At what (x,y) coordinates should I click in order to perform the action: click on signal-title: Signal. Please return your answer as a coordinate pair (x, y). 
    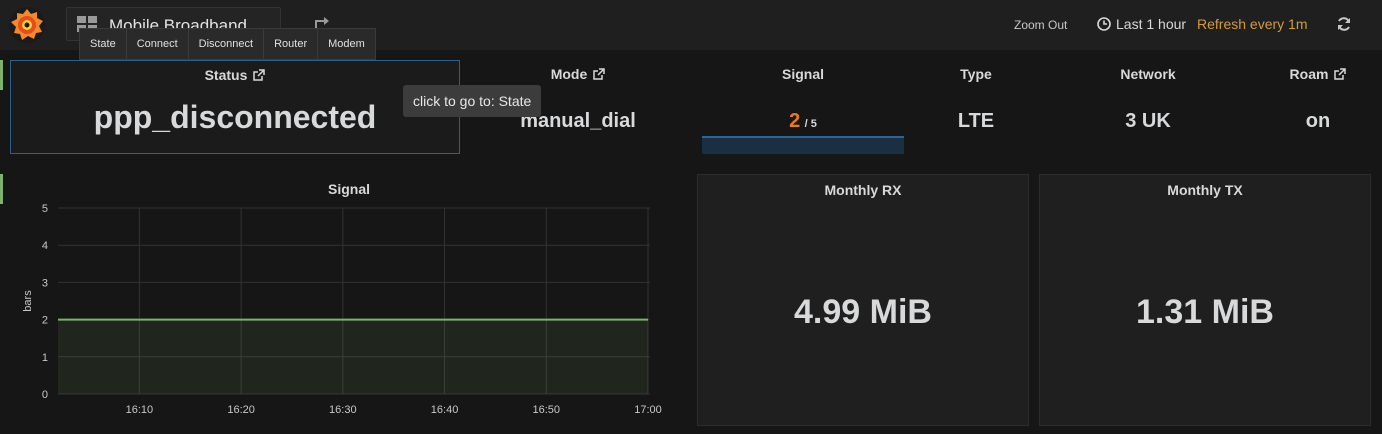
    Looking at the image, I should click on (802, 74).